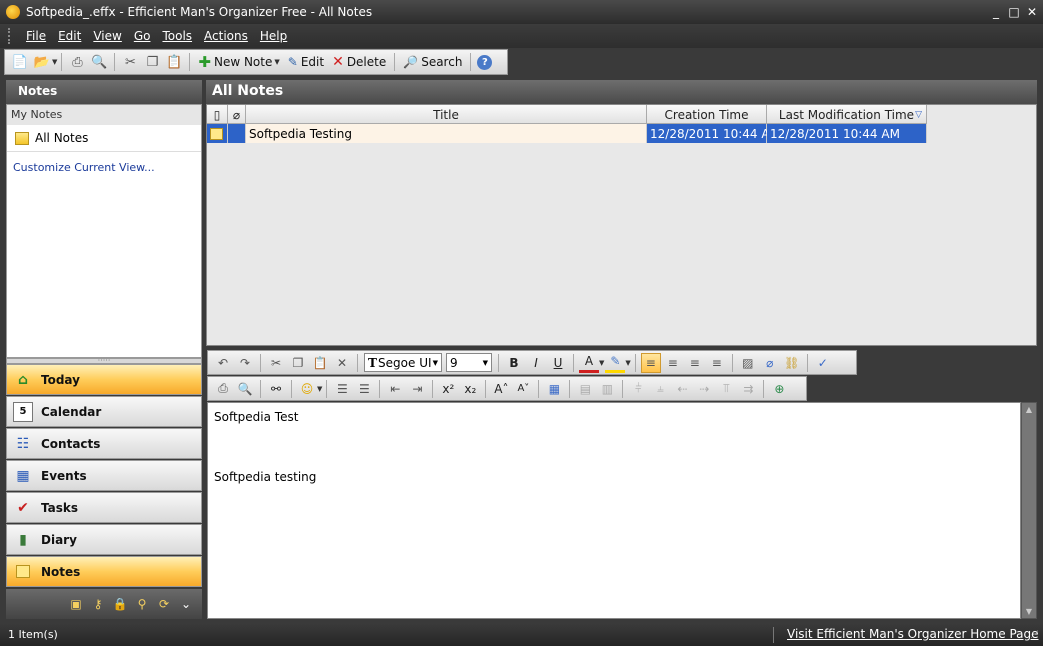  What do you see at coordinates (342, 363) in the screenshot?
I see `clear-icon: ✕` at bounding box center [342, 363].